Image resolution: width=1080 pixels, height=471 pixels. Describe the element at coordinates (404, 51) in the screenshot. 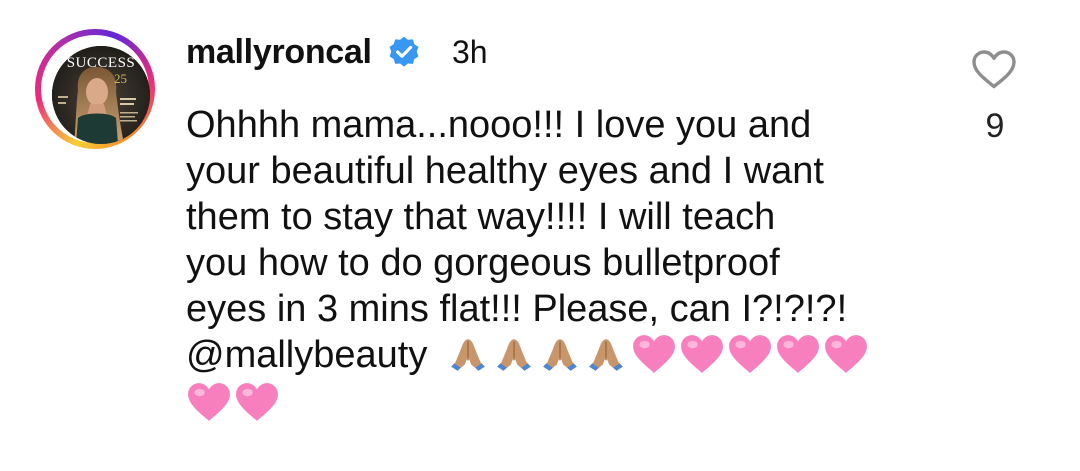

I see `verified-badge-icon` at that location.